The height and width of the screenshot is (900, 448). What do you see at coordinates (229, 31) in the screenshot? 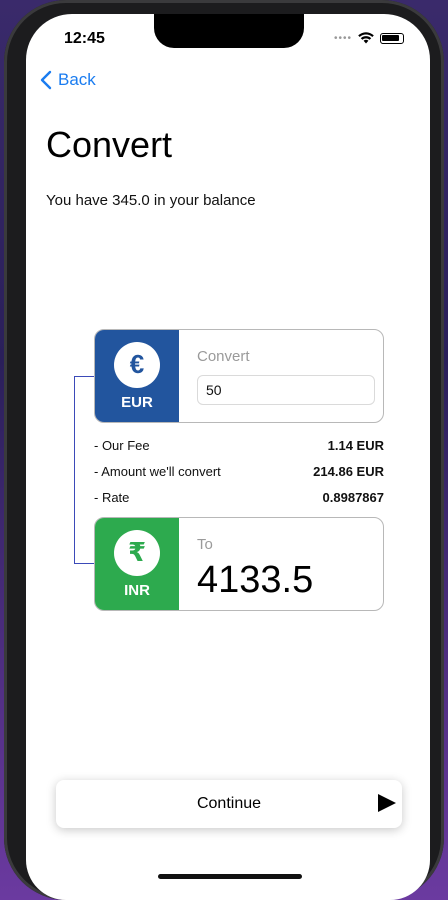
I see `notch` at bounding box center [229, 31].